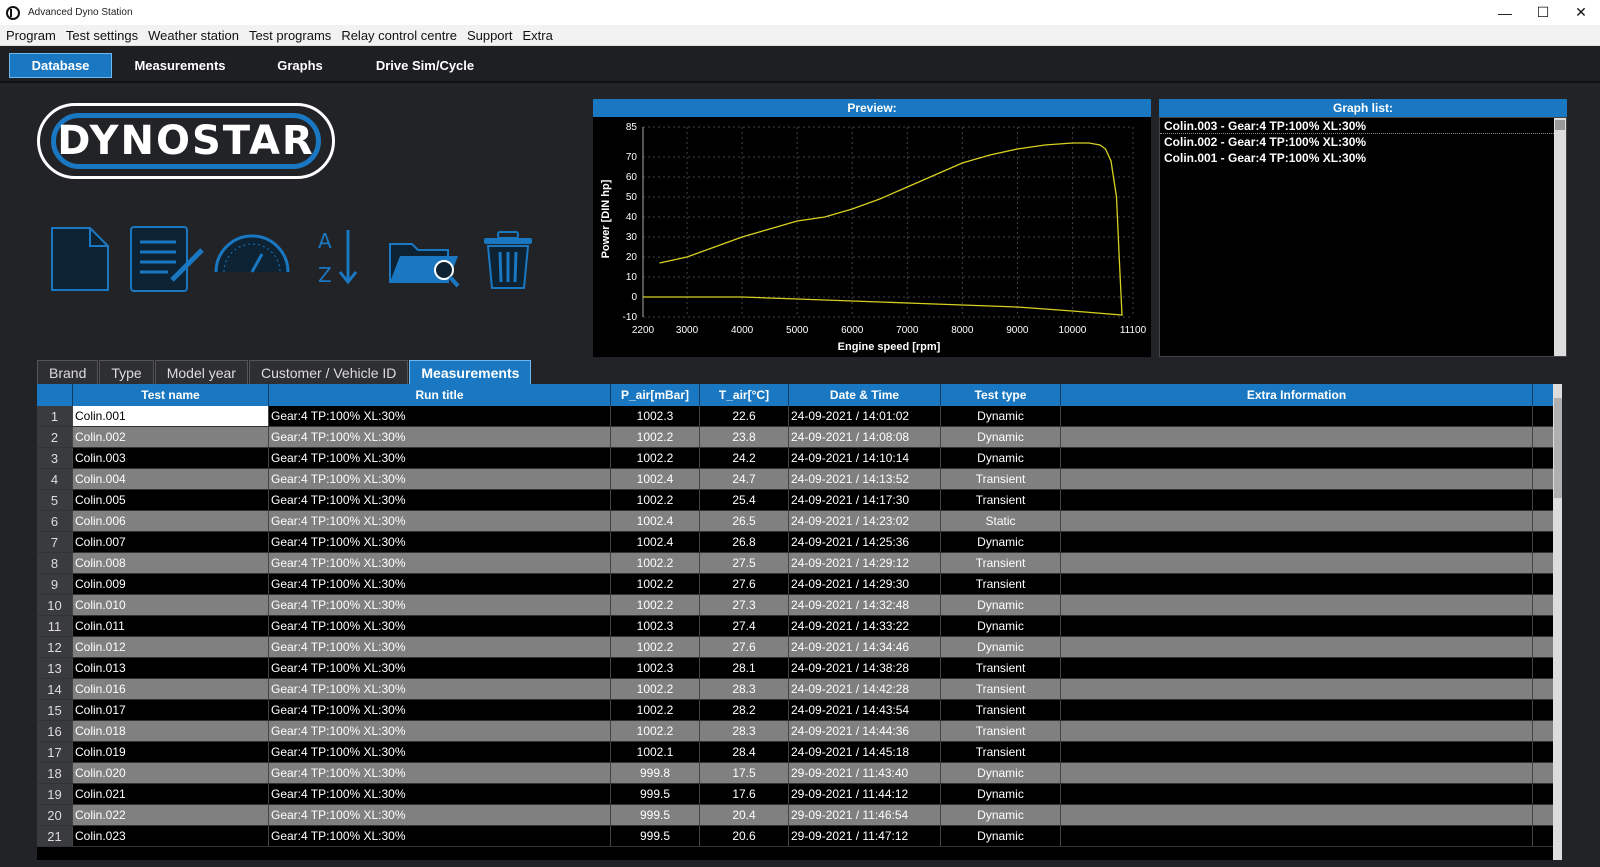  What do you see at coordinates (1557, 622) in the screenshot?
I see `table-scrollbar` at bounding box center [1557, 622].